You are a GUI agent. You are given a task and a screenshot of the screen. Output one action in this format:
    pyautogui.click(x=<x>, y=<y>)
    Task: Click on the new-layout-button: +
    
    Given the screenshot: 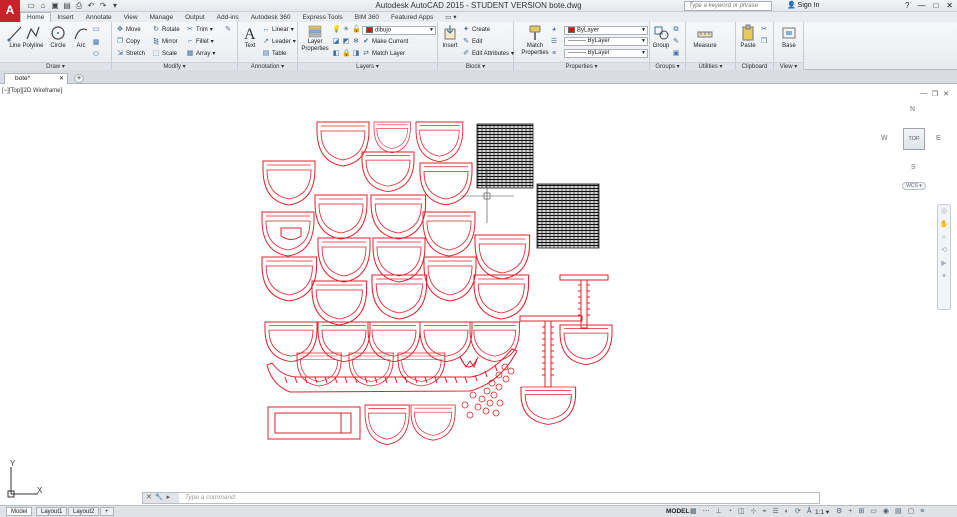 What is the action you would take?
    pyautogui.click(x=107, y=511)
    